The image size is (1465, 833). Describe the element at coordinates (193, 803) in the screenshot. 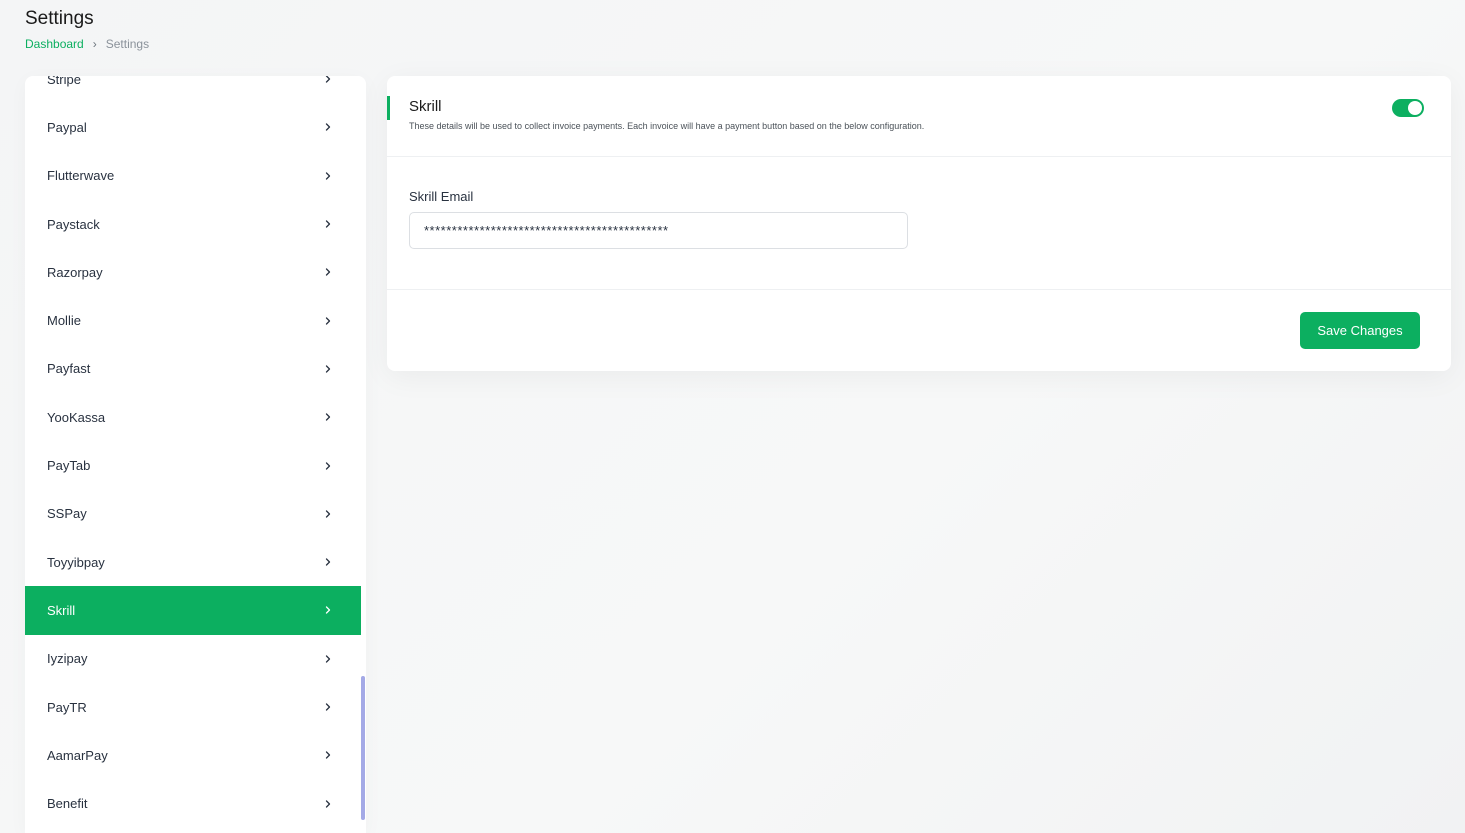

I see `sidebar-item-benefit: Benefit` at that location.